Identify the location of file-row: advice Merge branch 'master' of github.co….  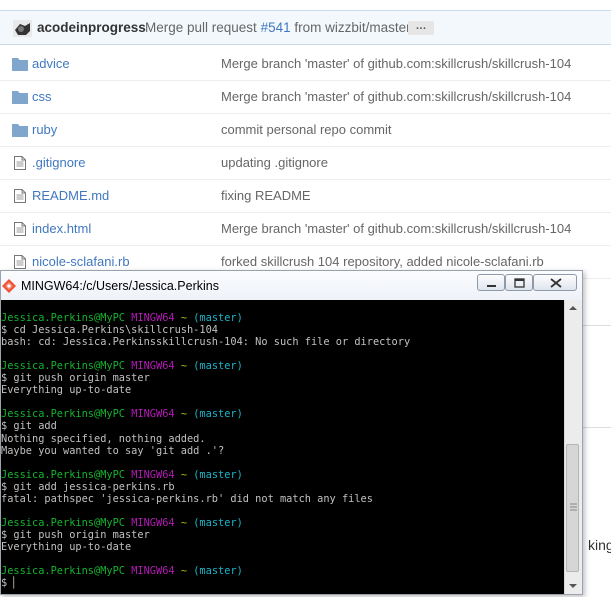
(305, 64).